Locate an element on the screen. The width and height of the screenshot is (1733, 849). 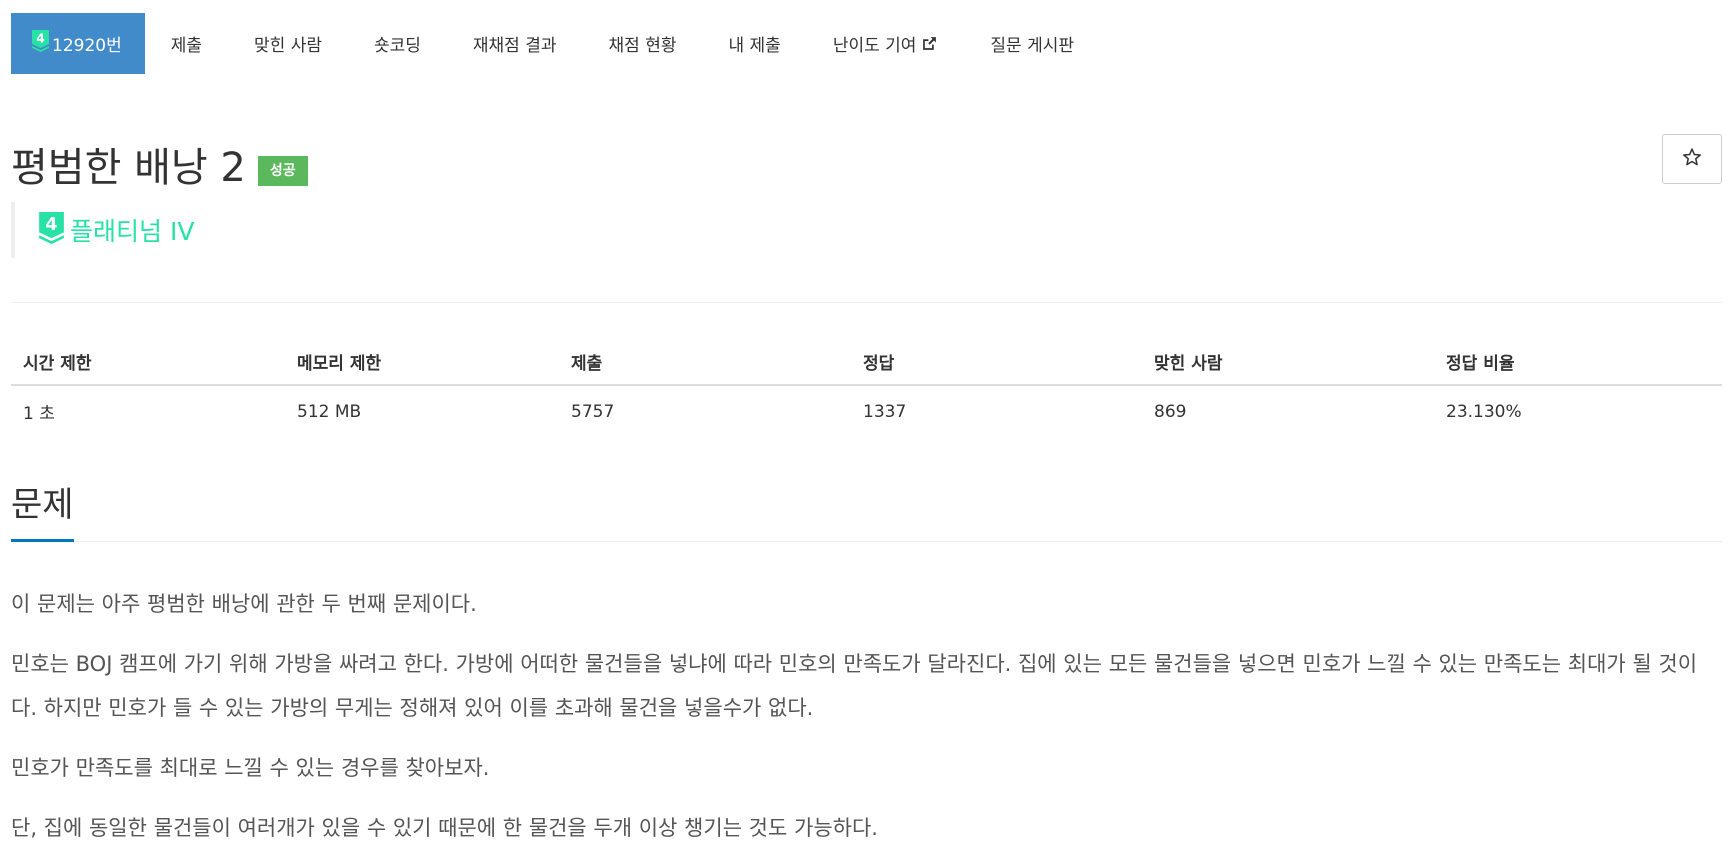
tab-submit: 제출 is located at coordinates (186, 43).